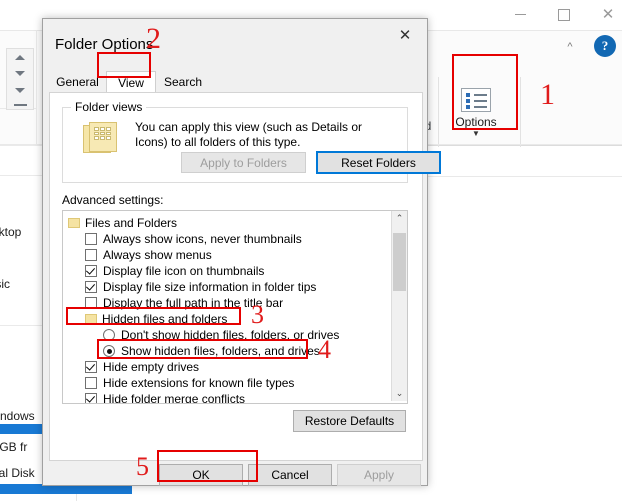 Image resolution: width=622 pixels, height=501 pixels. Describe the element at coordinates (476, 134) in the screenshot. I see `chevron-down-icon: ▼` at that location.